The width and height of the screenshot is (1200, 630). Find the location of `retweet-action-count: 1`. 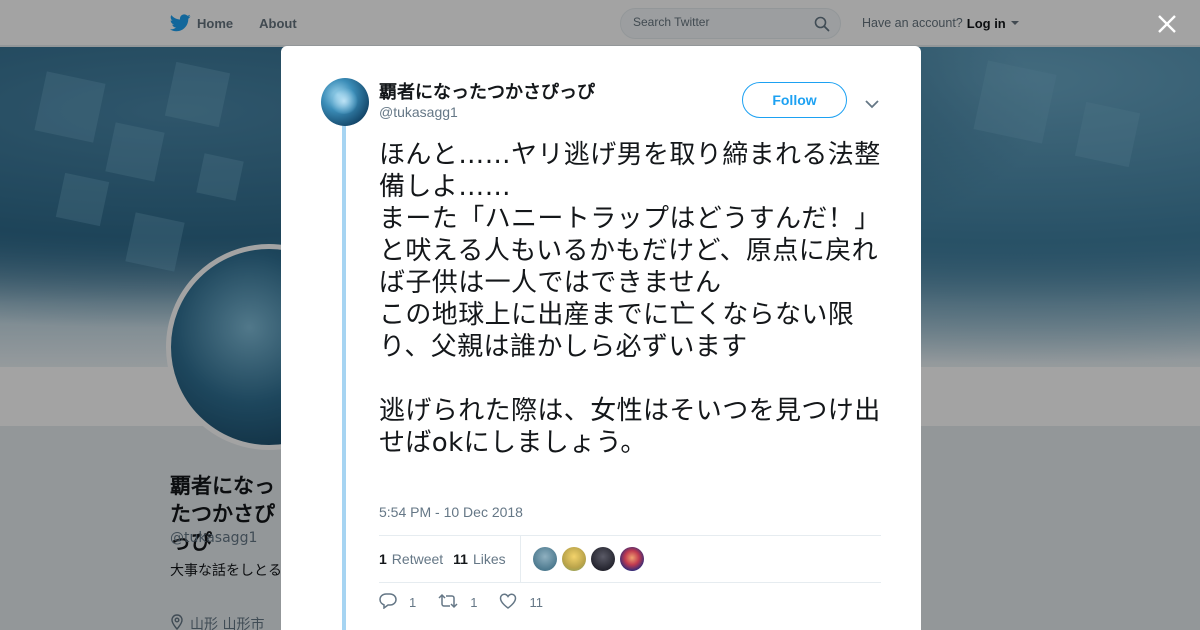

retweet-action-count: 1 is located at coordinates (474, 602).